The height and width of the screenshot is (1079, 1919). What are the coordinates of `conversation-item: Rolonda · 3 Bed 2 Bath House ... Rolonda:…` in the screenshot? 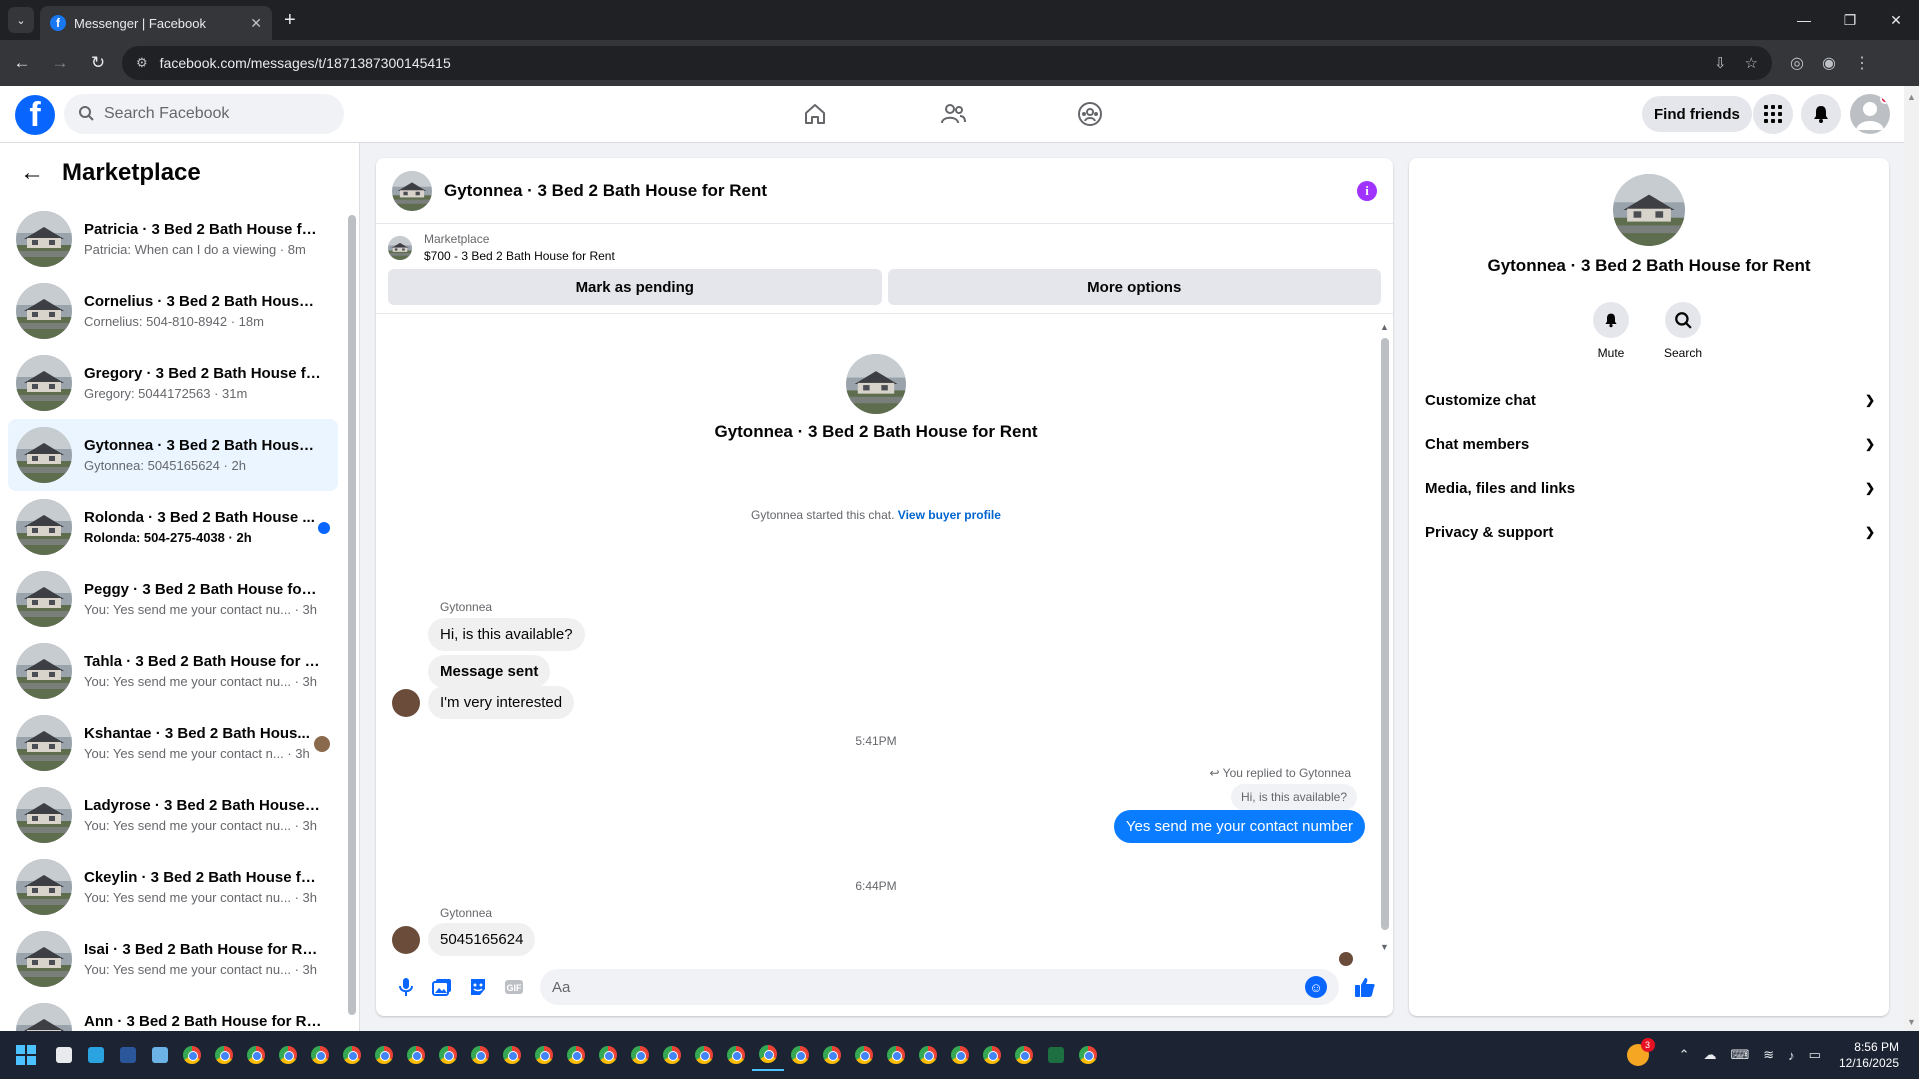 It's located at (173, 527).